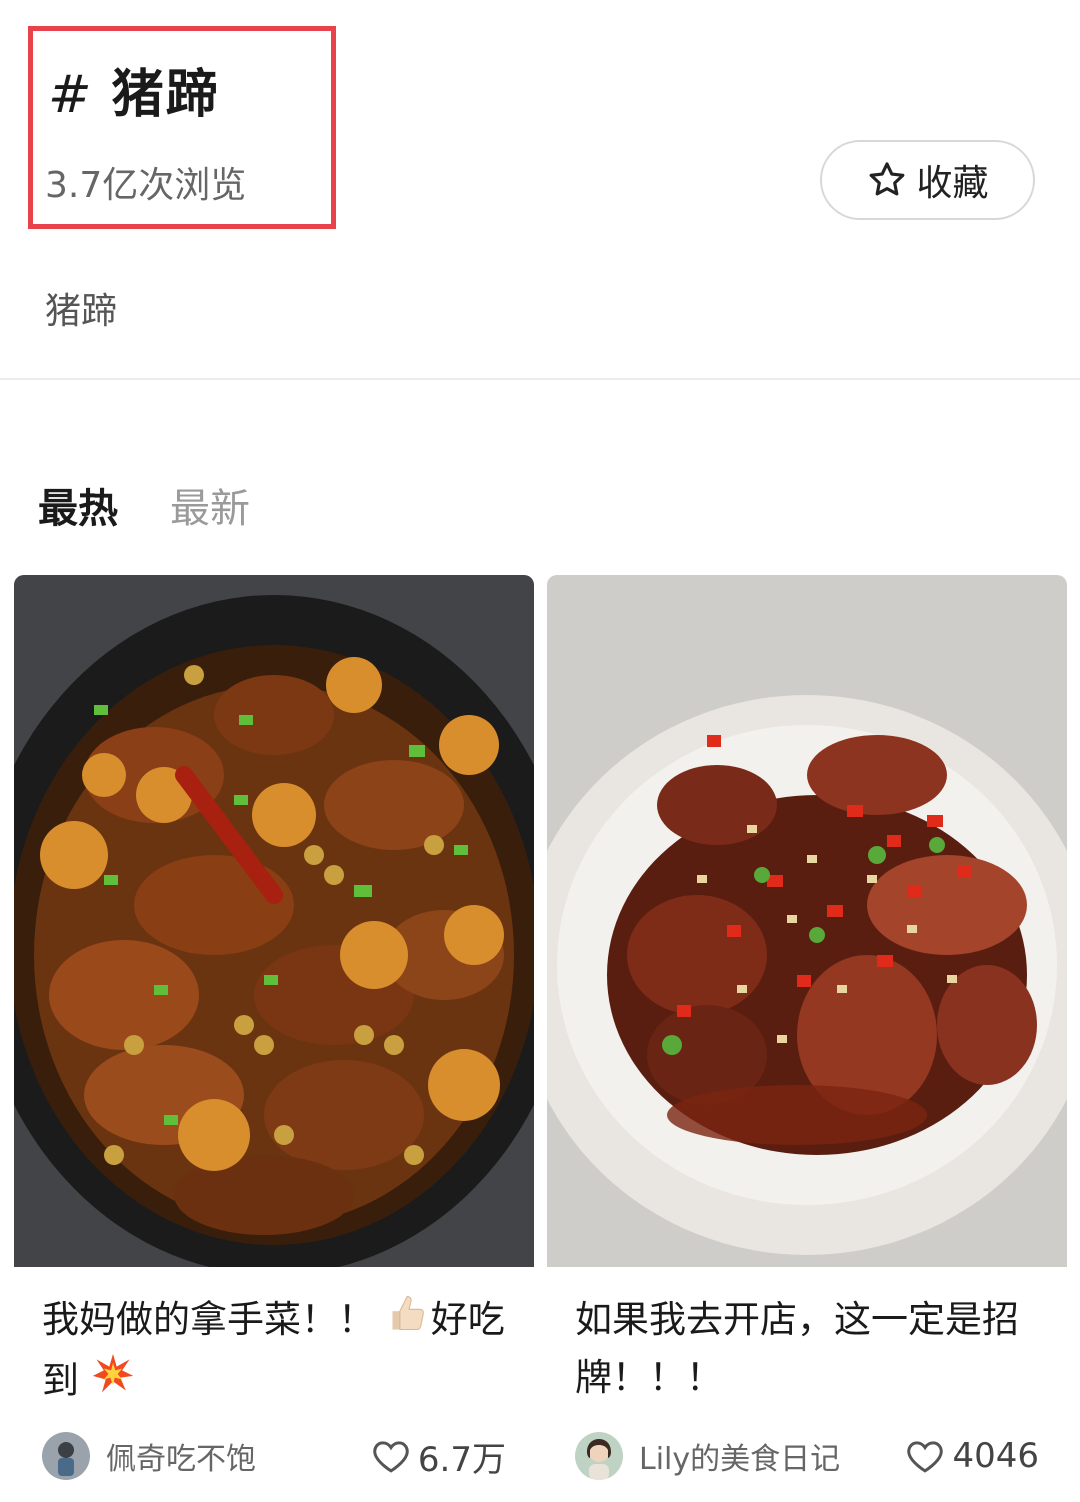  Describe the element at coordinates (165, 95) in the screenshot. I see `topic-title-text: 猪蹄` at that location.